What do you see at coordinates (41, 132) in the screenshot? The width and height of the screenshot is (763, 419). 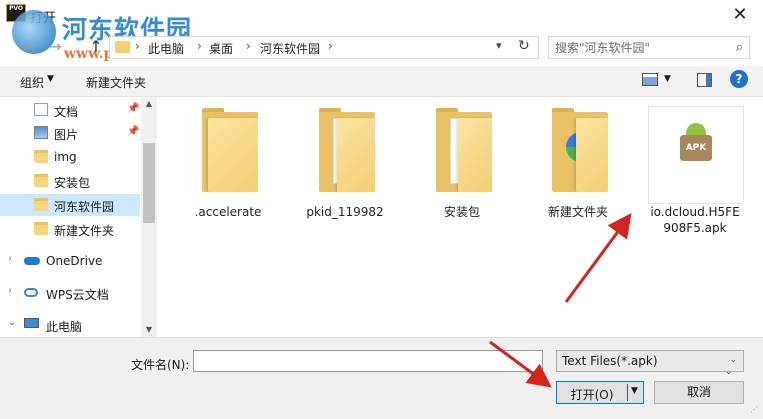 I see `picture-icon` at bounding box center [41, 132].